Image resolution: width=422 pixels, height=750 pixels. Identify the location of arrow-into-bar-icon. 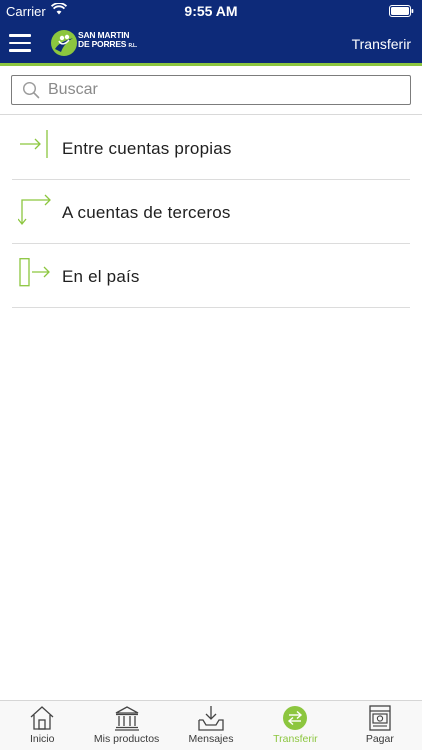
(34, 146).